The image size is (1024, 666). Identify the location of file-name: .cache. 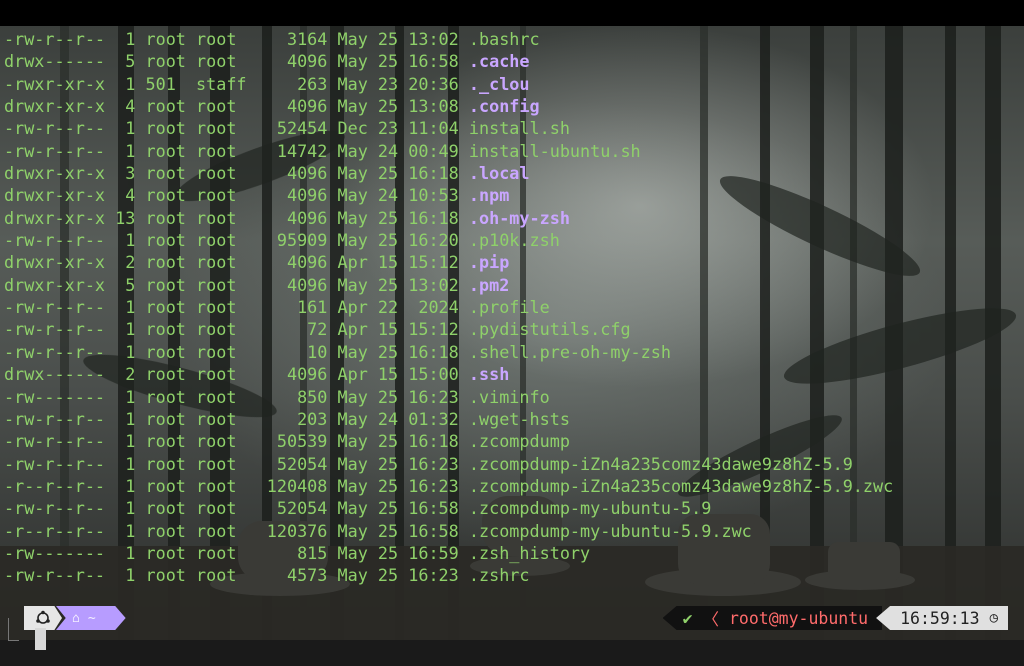
(499, 61).